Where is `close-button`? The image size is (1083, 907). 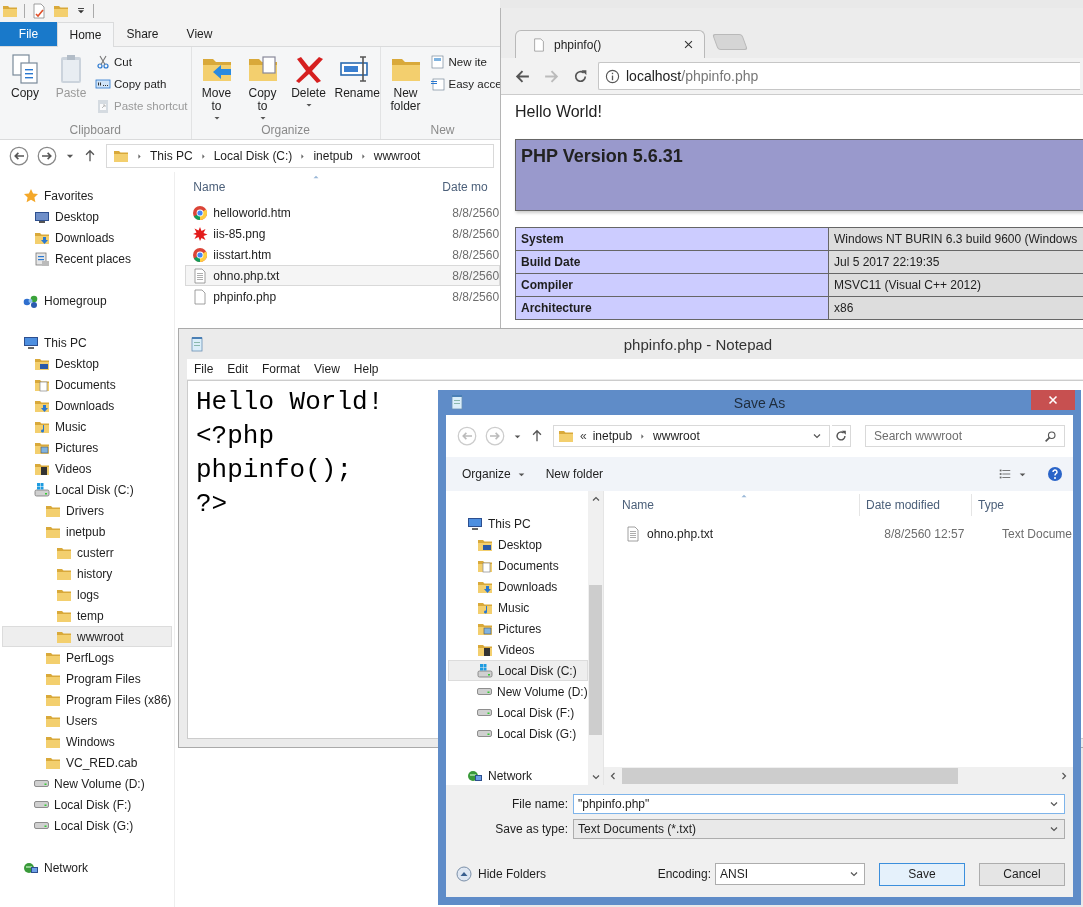 close-button is located at coordinates (1053, 400).